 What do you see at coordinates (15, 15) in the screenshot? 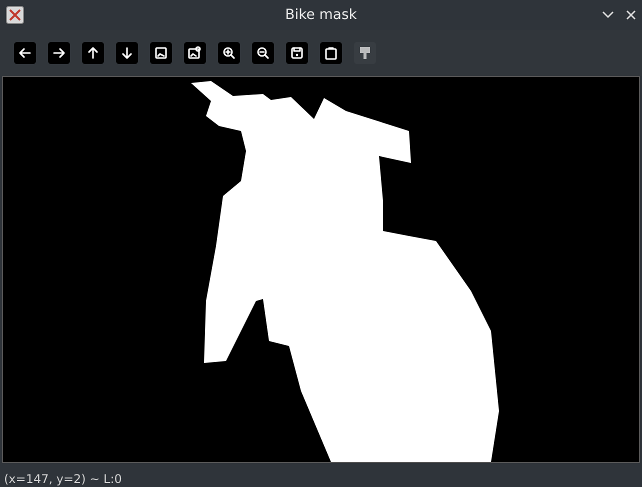
I see `app-icon` at bounding box center [15, 15].